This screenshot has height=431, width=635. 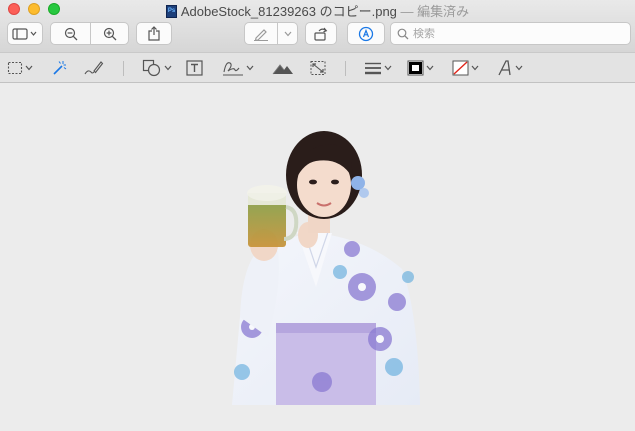 I want to click on sidebar-icon, so click(x=24, y=33).